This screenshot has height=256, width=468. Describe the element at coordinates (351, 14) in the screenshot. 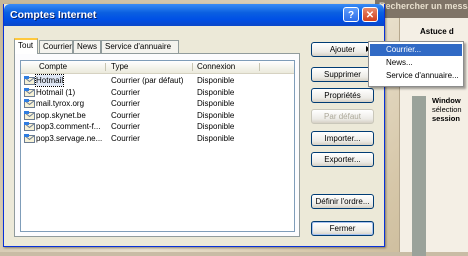

I see `help-icon: ?` at that location.